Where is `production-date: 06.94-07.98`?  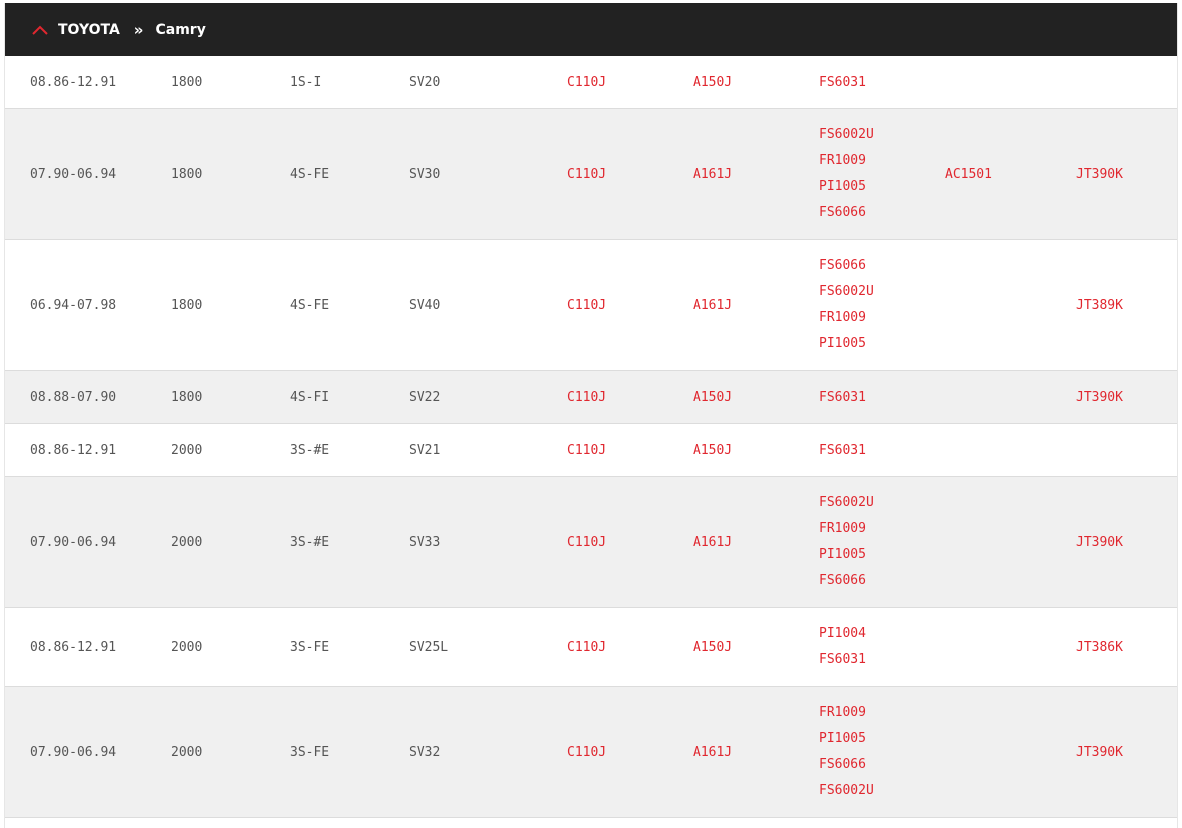 production-date: 06.94-07.98 is located at coordinates (73, 305).